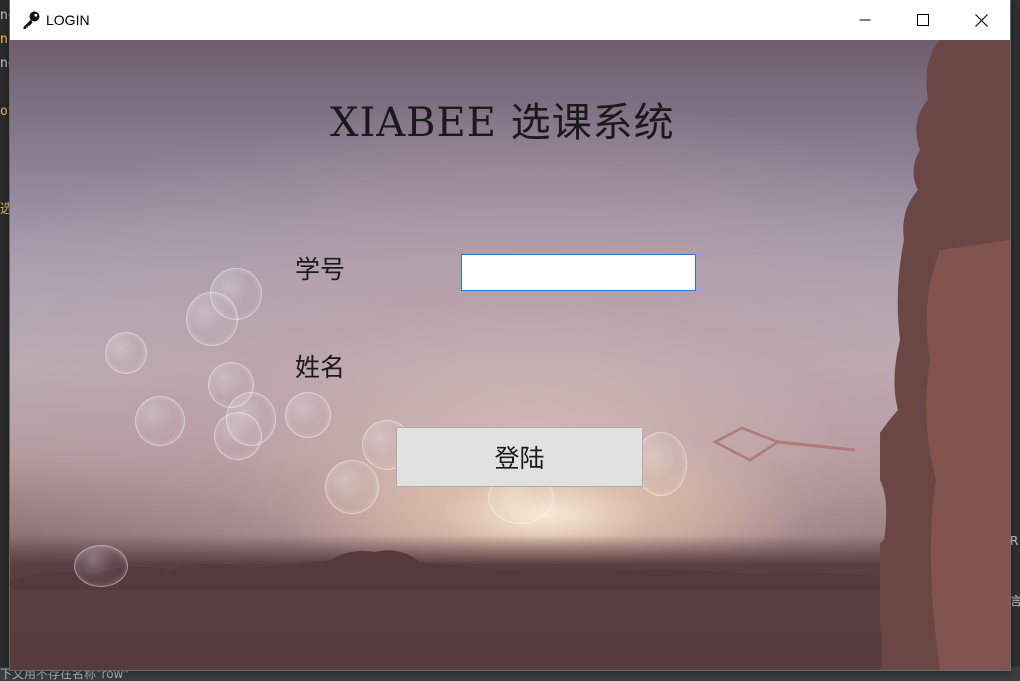 The height and width of the screenshot is (681, 1020). I want to click on background-trees, so click(510, 570).